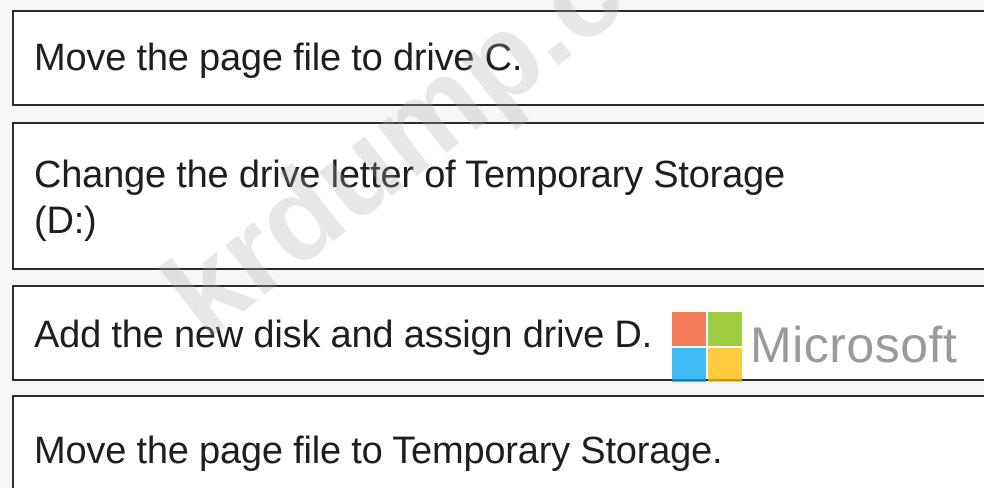 The height and width of the screenshot is (488, 984). I want to click on action-item-label: Add the new disk and assign drive D., so click(343, 335).